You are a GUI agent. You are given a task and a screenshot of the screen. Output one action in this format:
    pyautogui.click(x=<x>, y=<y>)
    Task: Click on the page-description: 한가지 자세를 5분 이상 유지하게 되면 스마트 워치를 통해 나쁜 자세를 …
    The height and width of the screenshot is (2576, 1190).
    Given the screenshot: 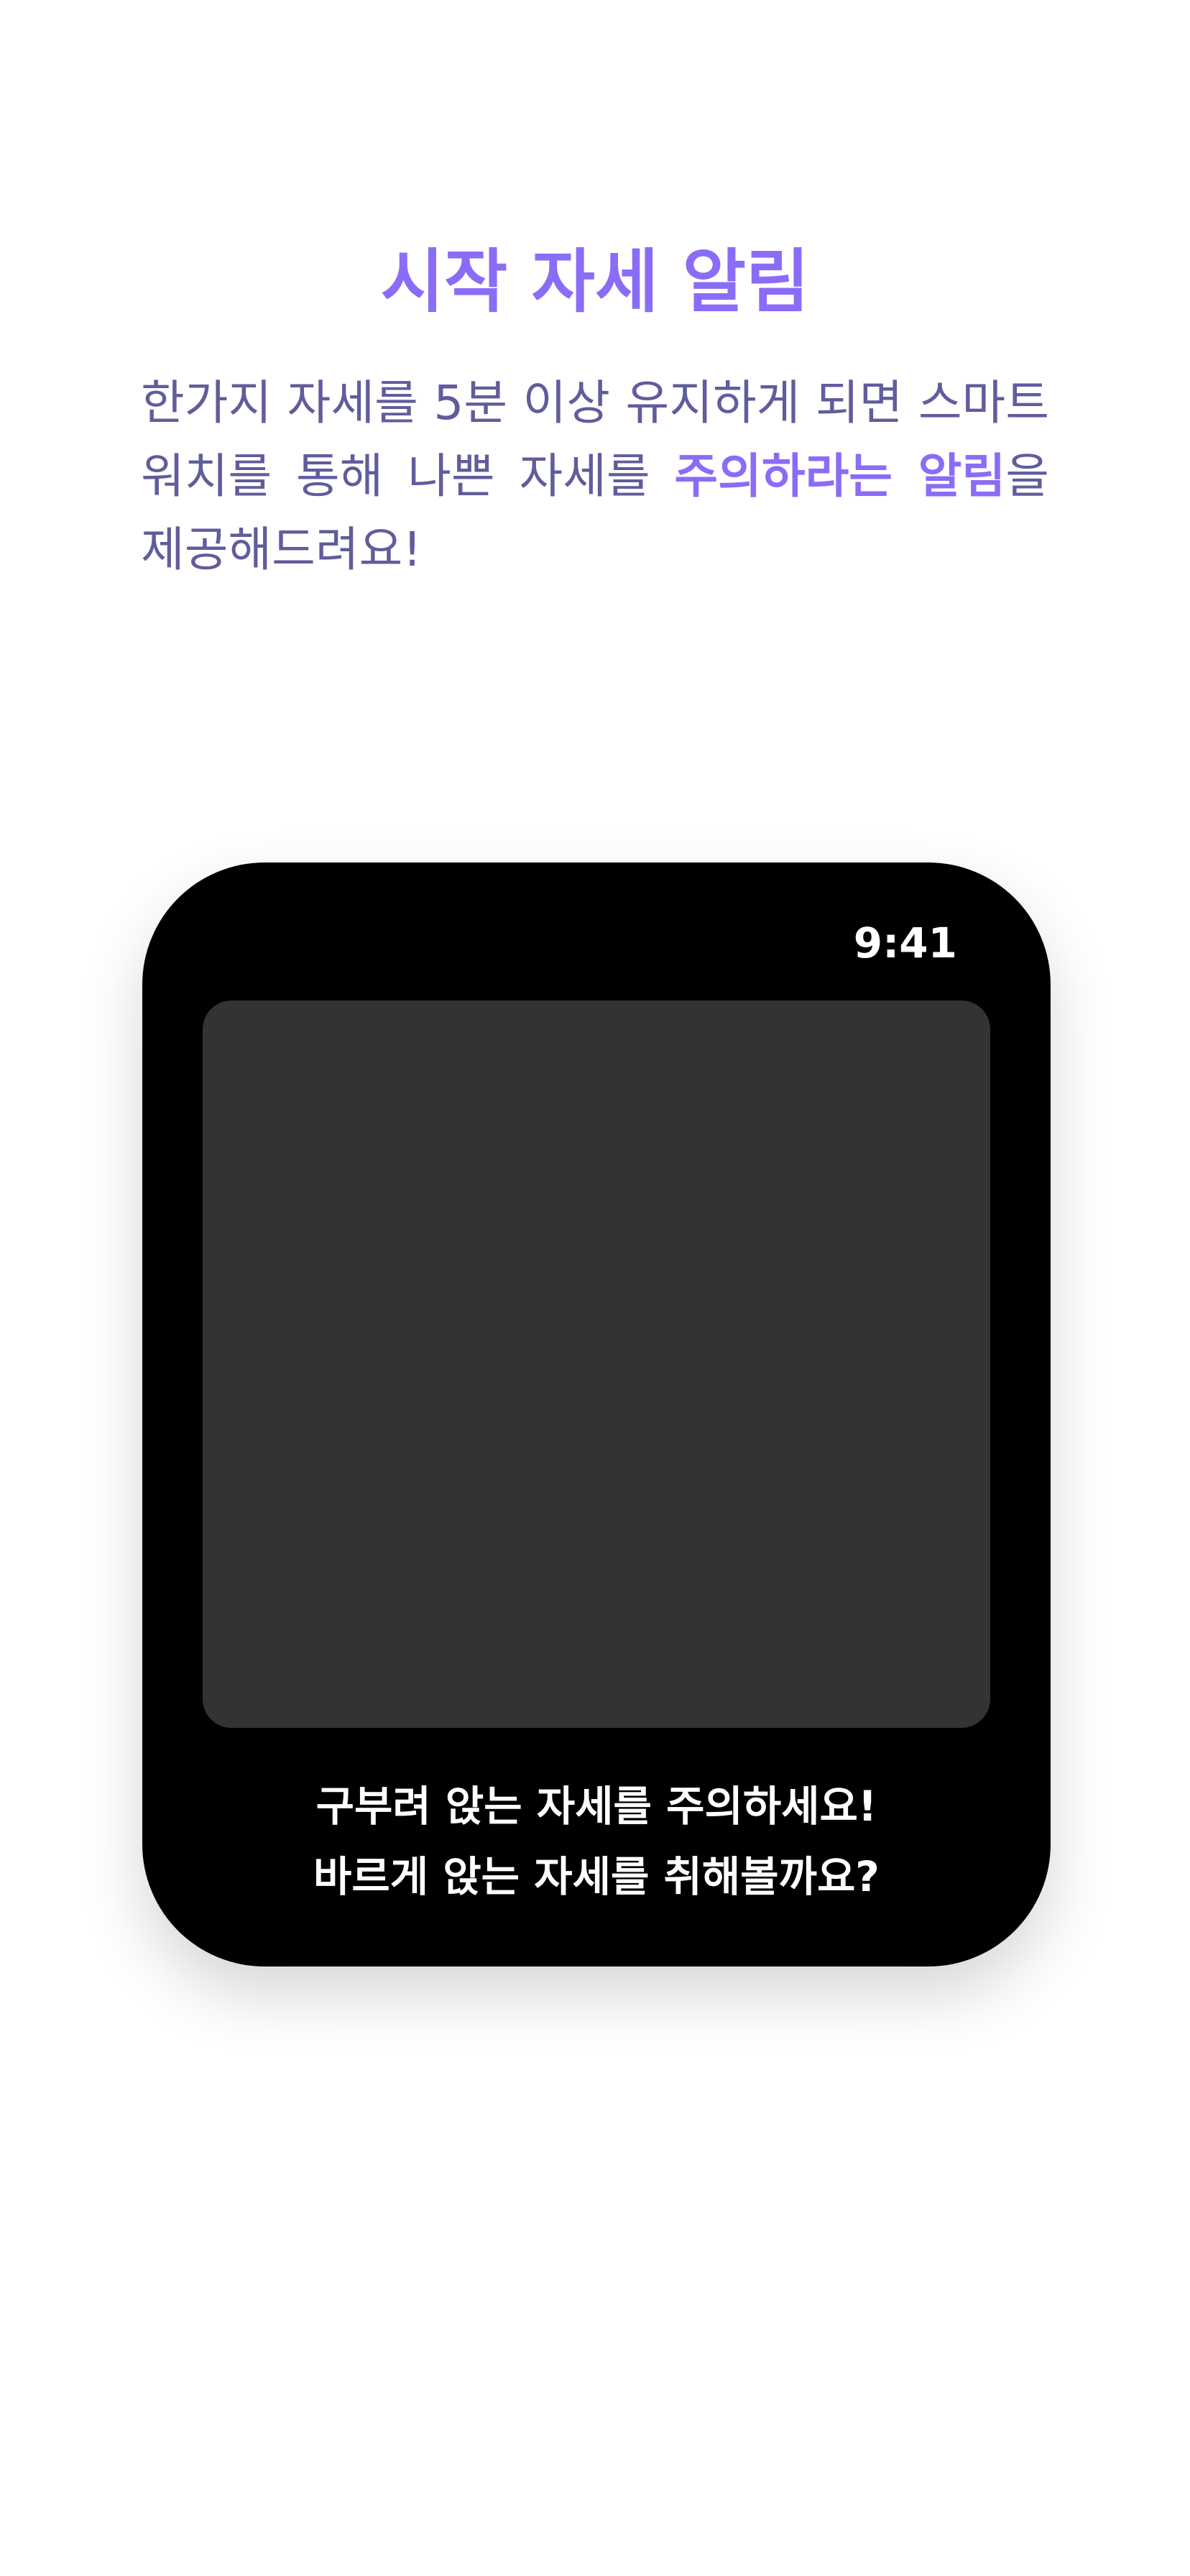 What is the action you would take?
    pyautogui.click(x=595, y=476)
    